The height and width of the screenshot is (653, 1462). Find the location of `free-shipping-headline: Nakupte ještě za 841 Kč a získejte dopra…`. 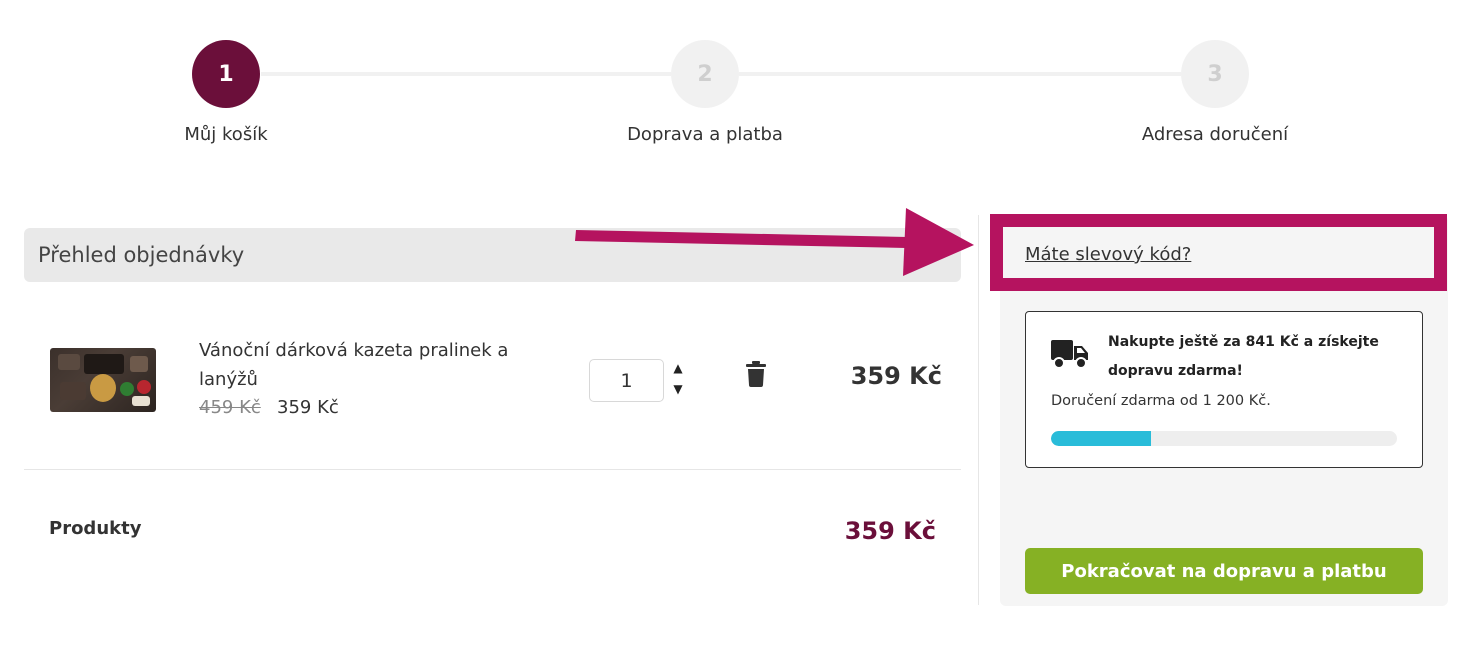

free-shipping-headline: Nakupte ještě za 841 Kč a získejte dopra… is located at coordinates (1243, 356).